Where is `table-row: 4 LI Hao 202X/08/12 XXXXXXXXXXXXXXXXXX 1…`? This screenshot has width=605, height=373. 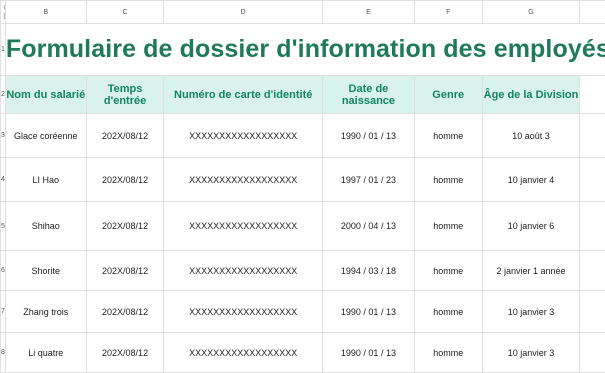
table-row: 4 LI Hao 202X/08/12 XXXXXXXXXXXXXXXXXX 1… is located at coordinates (303, 180).